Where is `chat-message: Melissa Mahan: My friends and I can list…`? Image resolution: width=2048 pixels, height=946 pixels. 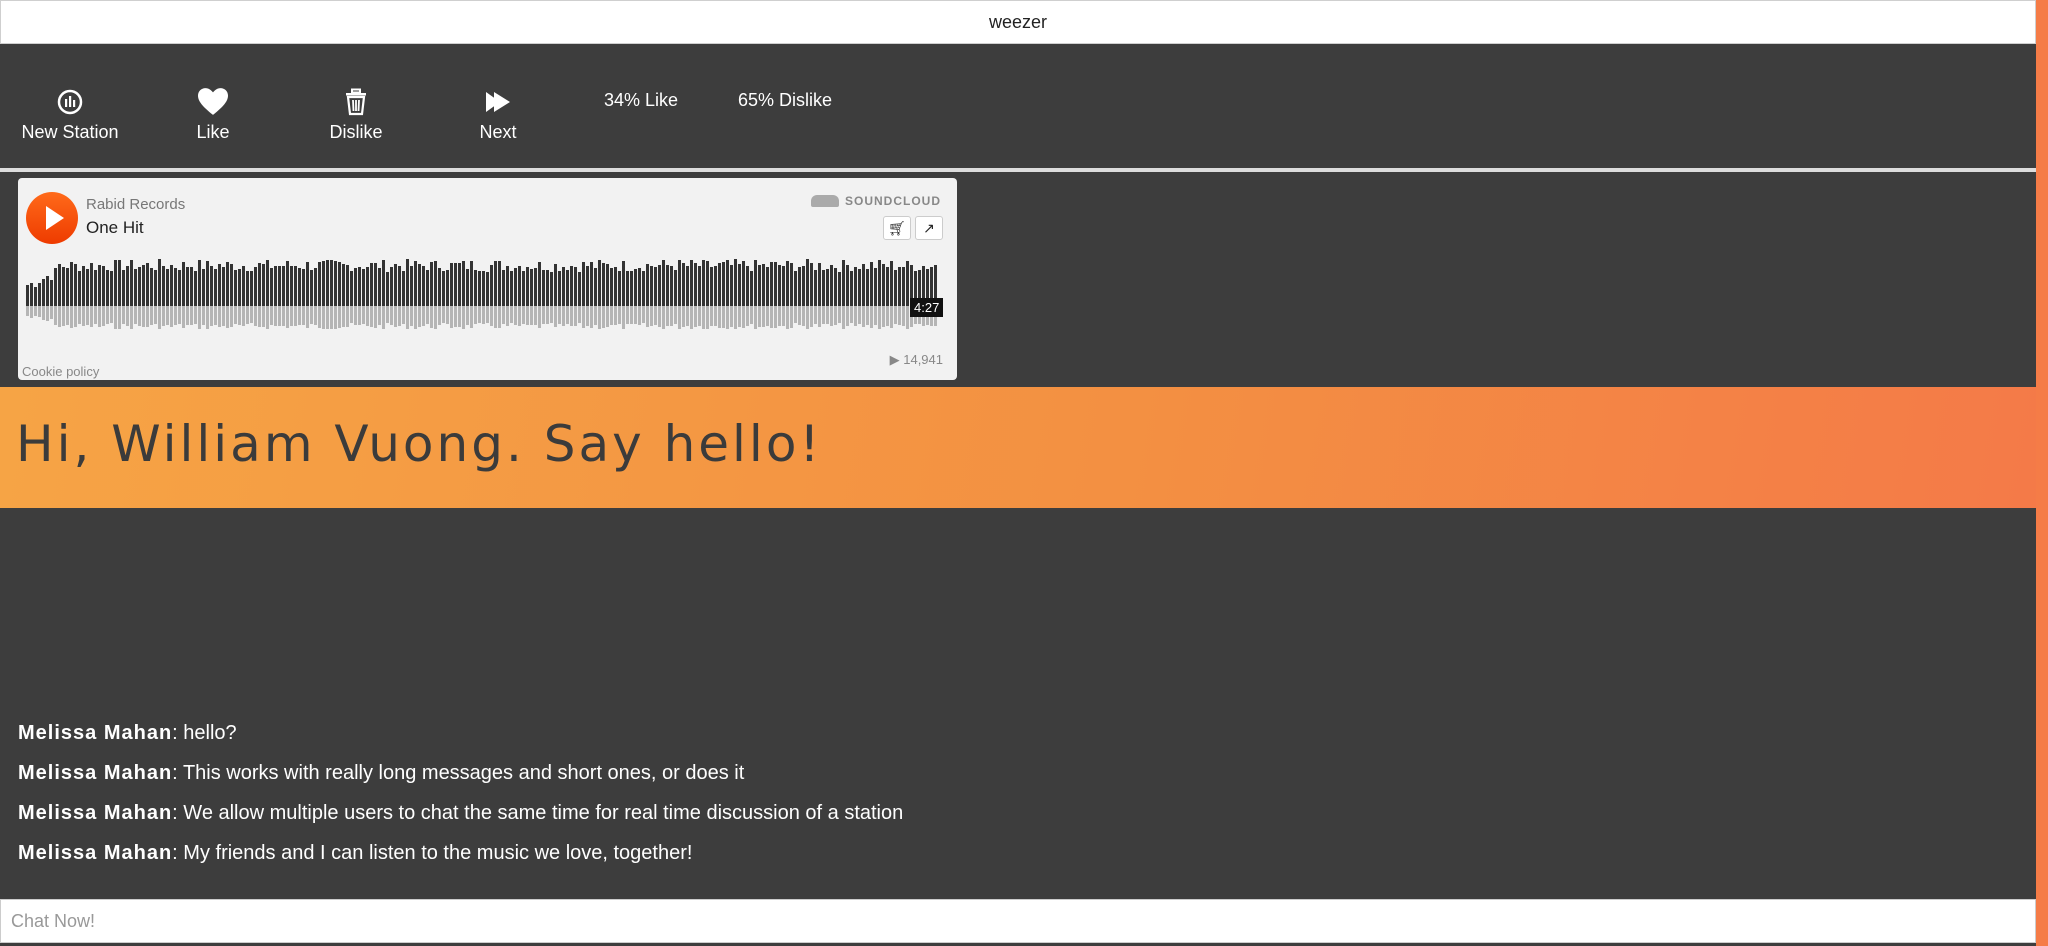 chat-message: Melissa Mahan: My friends and I can list… is located at coordinates (355, 853).